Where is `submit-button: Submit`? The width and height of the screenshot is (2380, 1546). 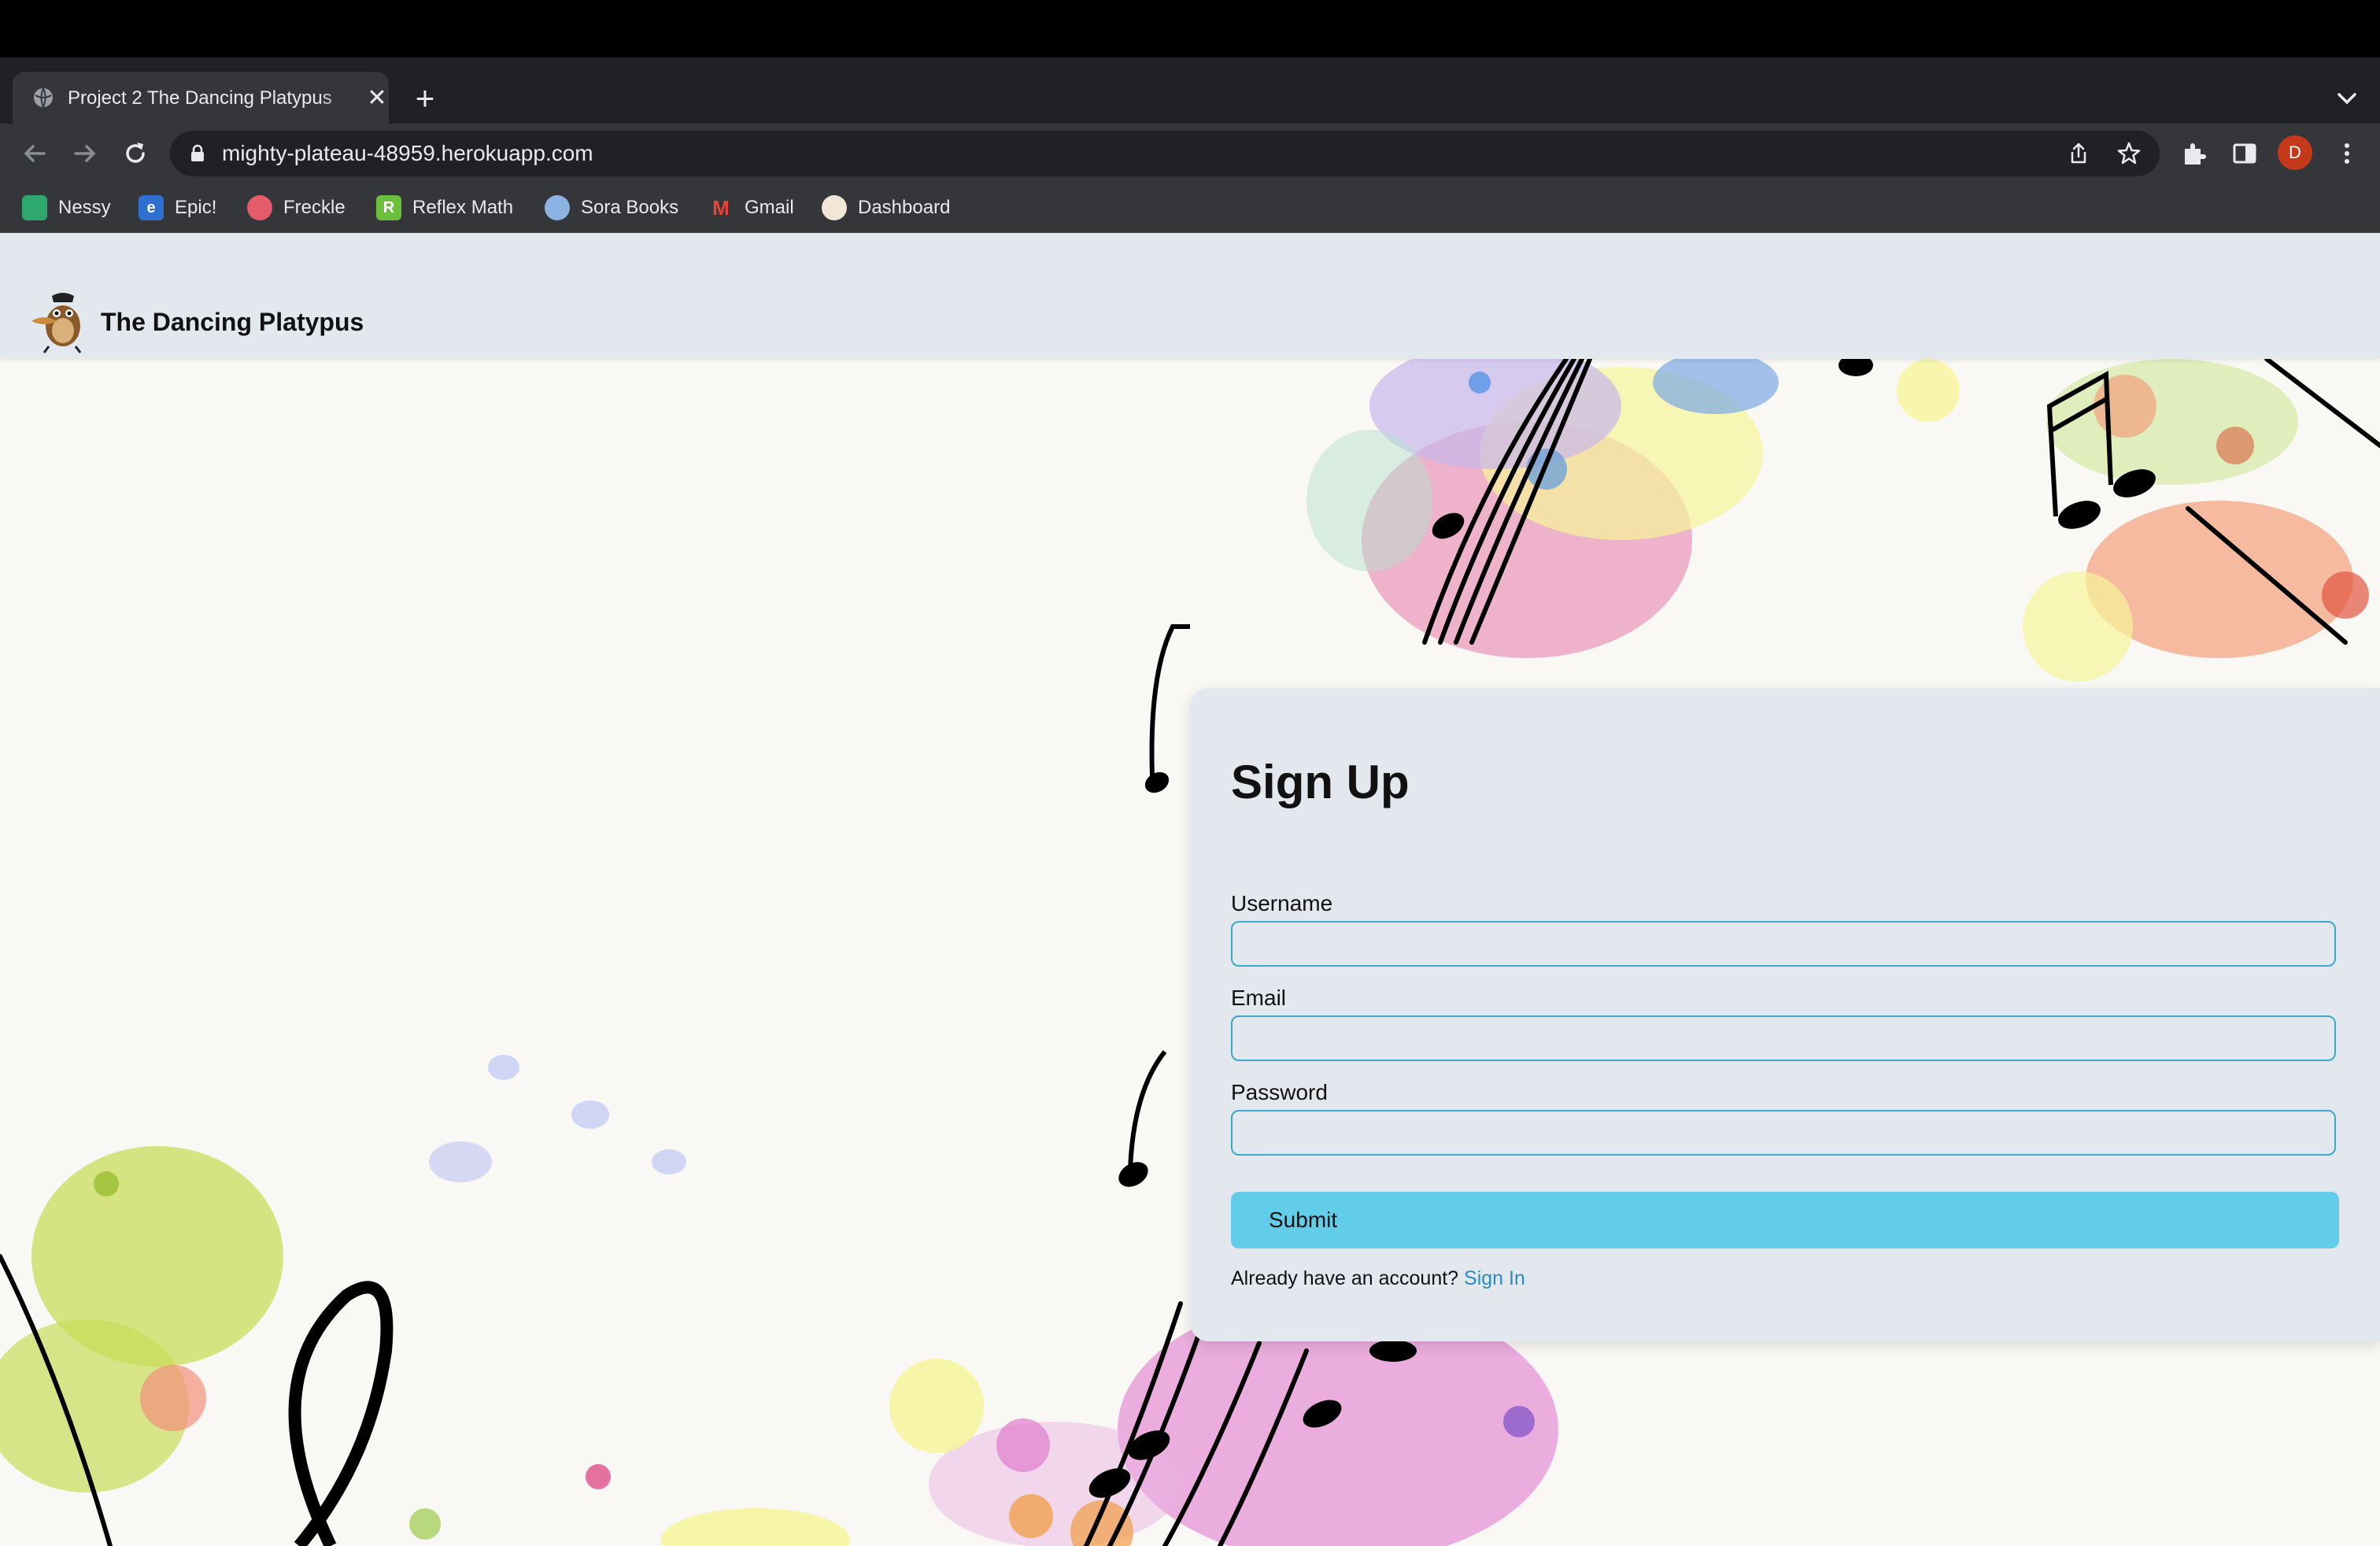
submit-button: Submit is located at coordinates (1785, 1220).